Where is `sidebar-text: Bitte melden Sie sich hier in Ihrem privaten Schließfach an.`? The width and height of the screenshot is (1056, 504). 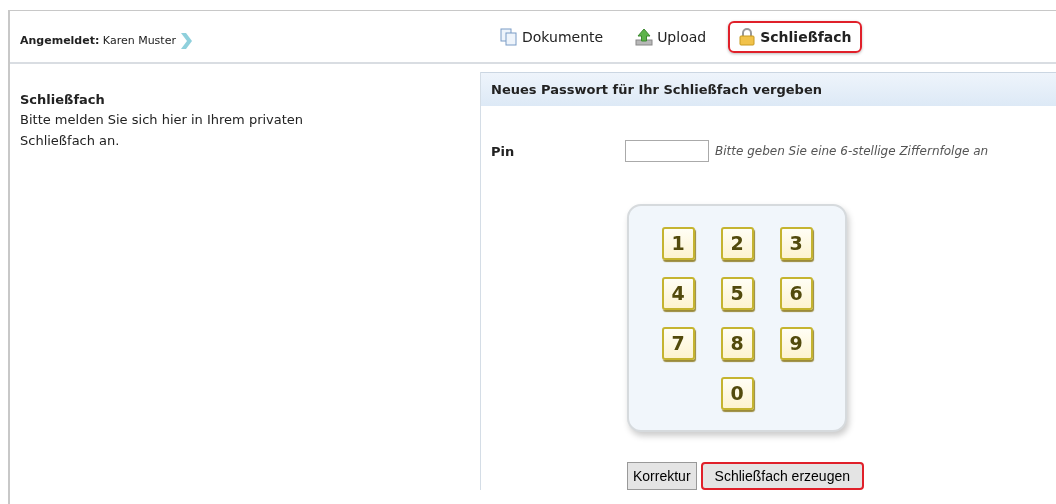
sidebar-text: Bitte melden Sie sich hier in Ihrem privaten Schließfach an. is located at coordinates (162, 130).